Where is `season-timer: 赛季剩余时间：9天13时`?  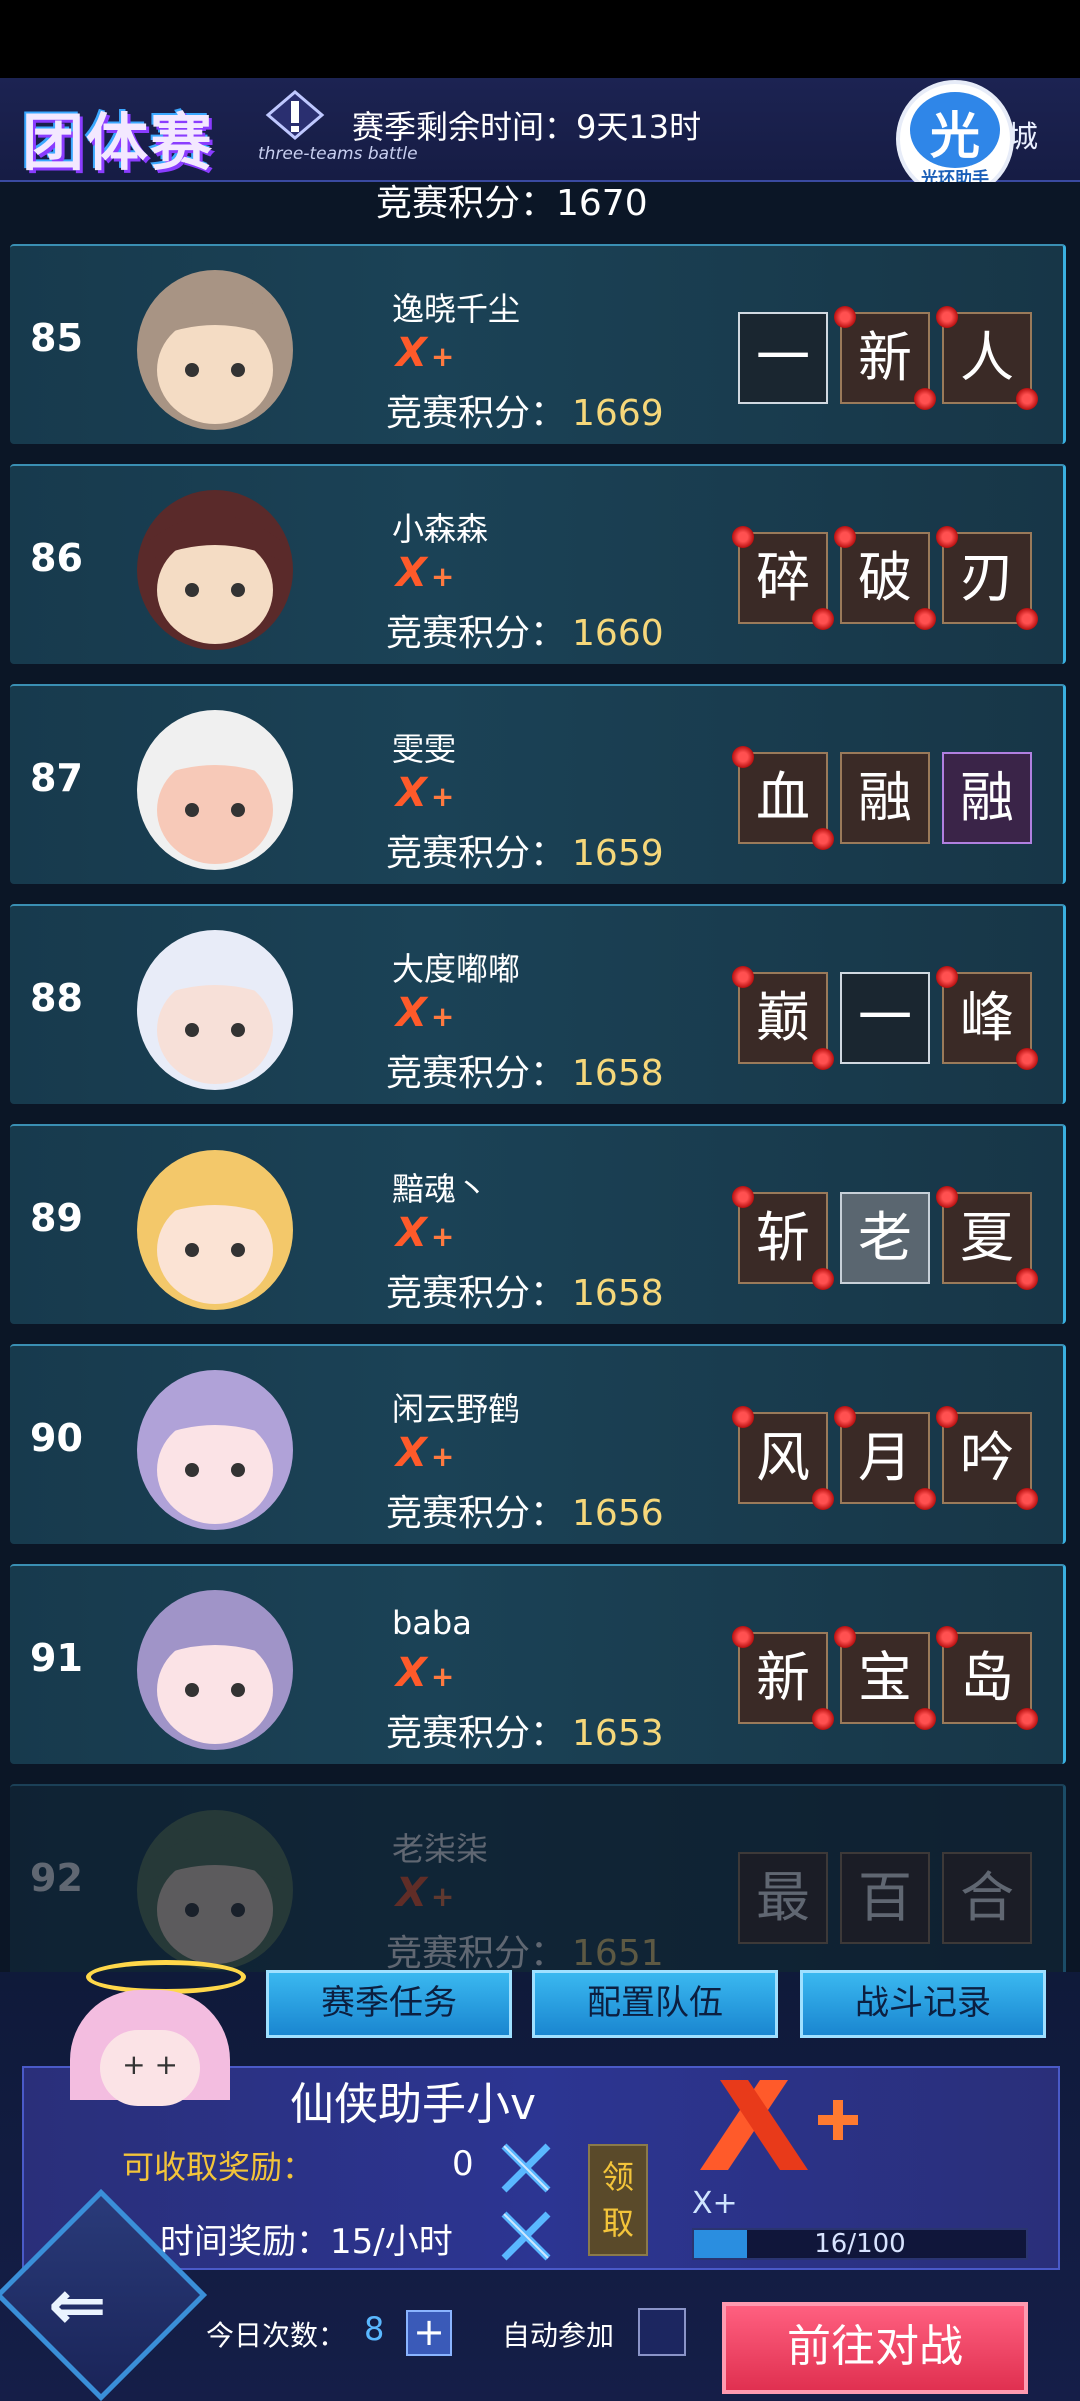
season-timer: 赛季剩余时间：9天13时 is located at coordinates (527, 127).